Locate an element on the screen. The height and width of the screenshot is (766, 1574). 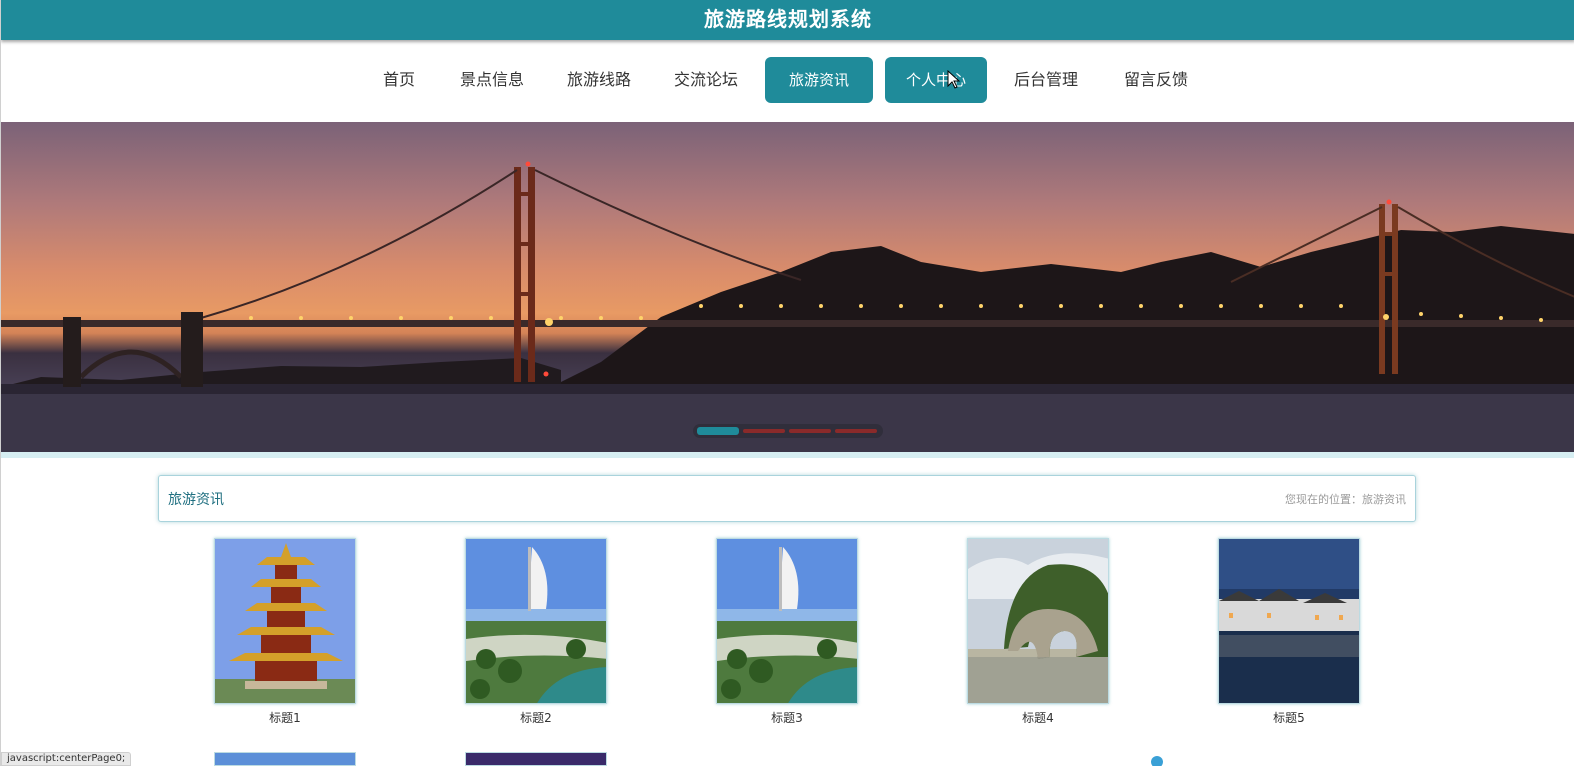
card-caption: 标题5 is located at coordinates (1289, 717).